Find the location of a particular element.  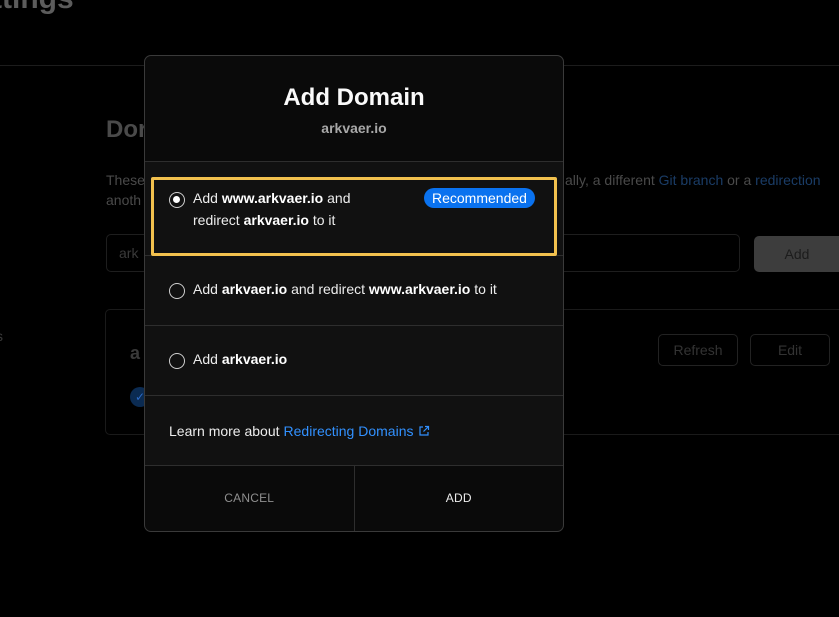

add-domain-button: Add is located at coordinates (796, 254).